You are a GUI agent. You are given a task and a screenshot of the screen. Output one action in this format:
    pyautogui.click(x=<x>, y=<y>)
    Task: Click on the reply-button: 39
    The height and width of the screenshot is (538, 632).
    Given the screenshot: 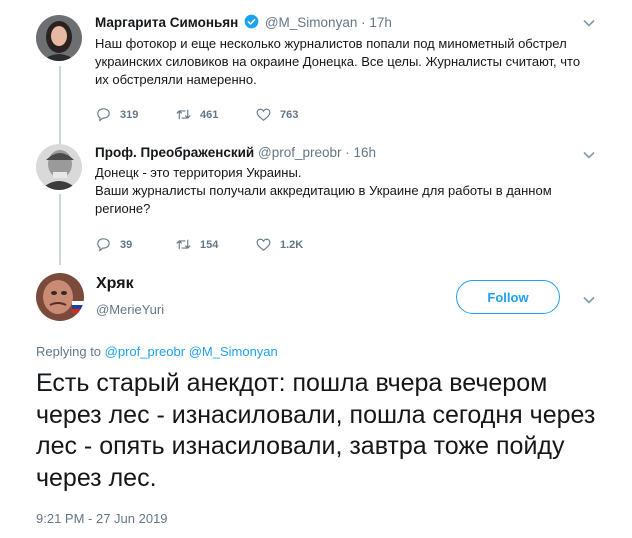 What is the action you would take?
    pyautogui.click(x=135, y=244)
    